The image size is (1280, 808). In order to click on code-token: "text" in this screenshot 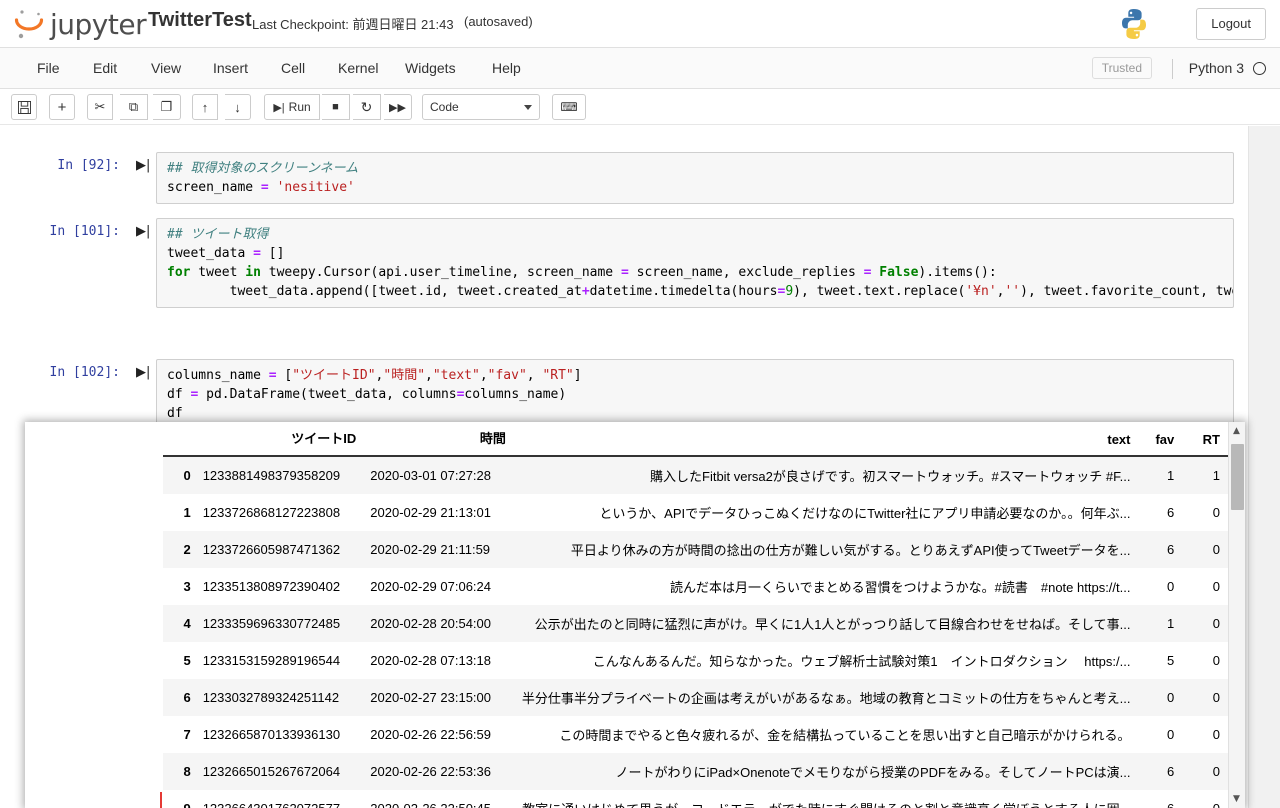, I will do `click(456, 375)`.